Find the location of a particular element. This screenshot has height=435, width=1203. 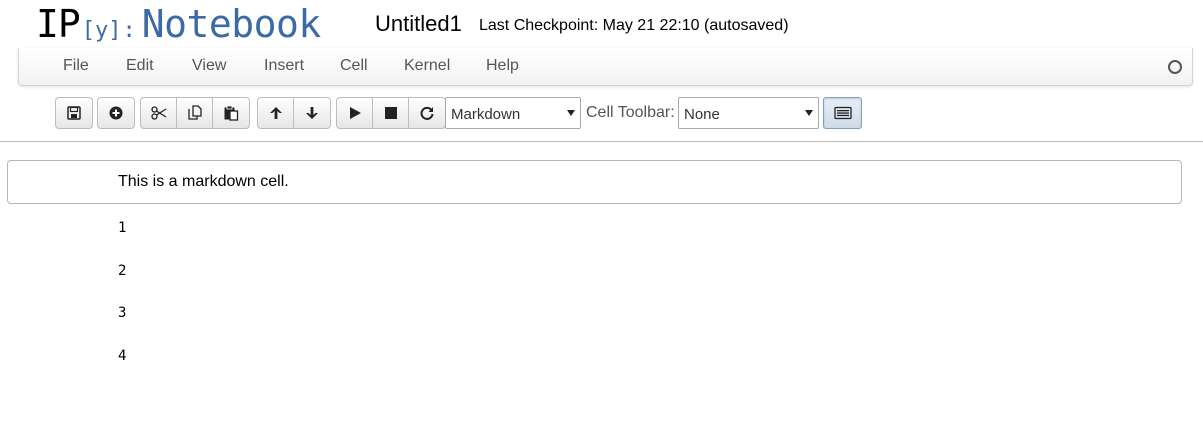

insert-group is located at coordinates (116, 113).